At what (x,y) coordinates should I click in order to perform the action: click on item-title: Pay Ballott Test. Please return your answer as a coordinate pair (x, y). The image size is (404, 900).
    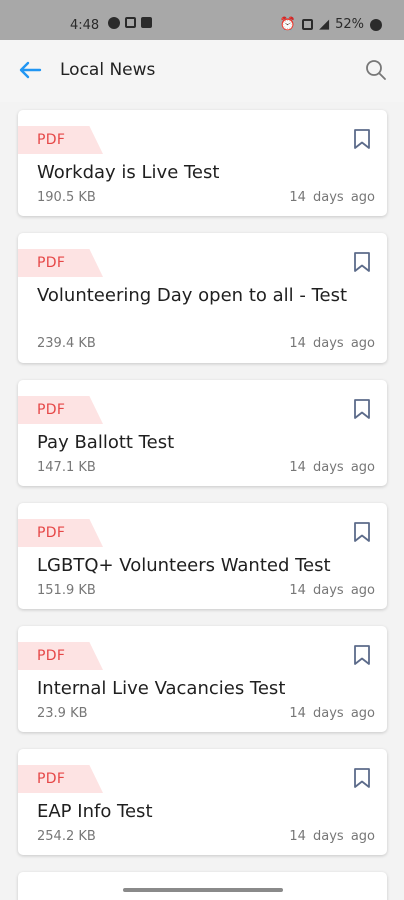
    Looking at the image, I should click on (106, 442).